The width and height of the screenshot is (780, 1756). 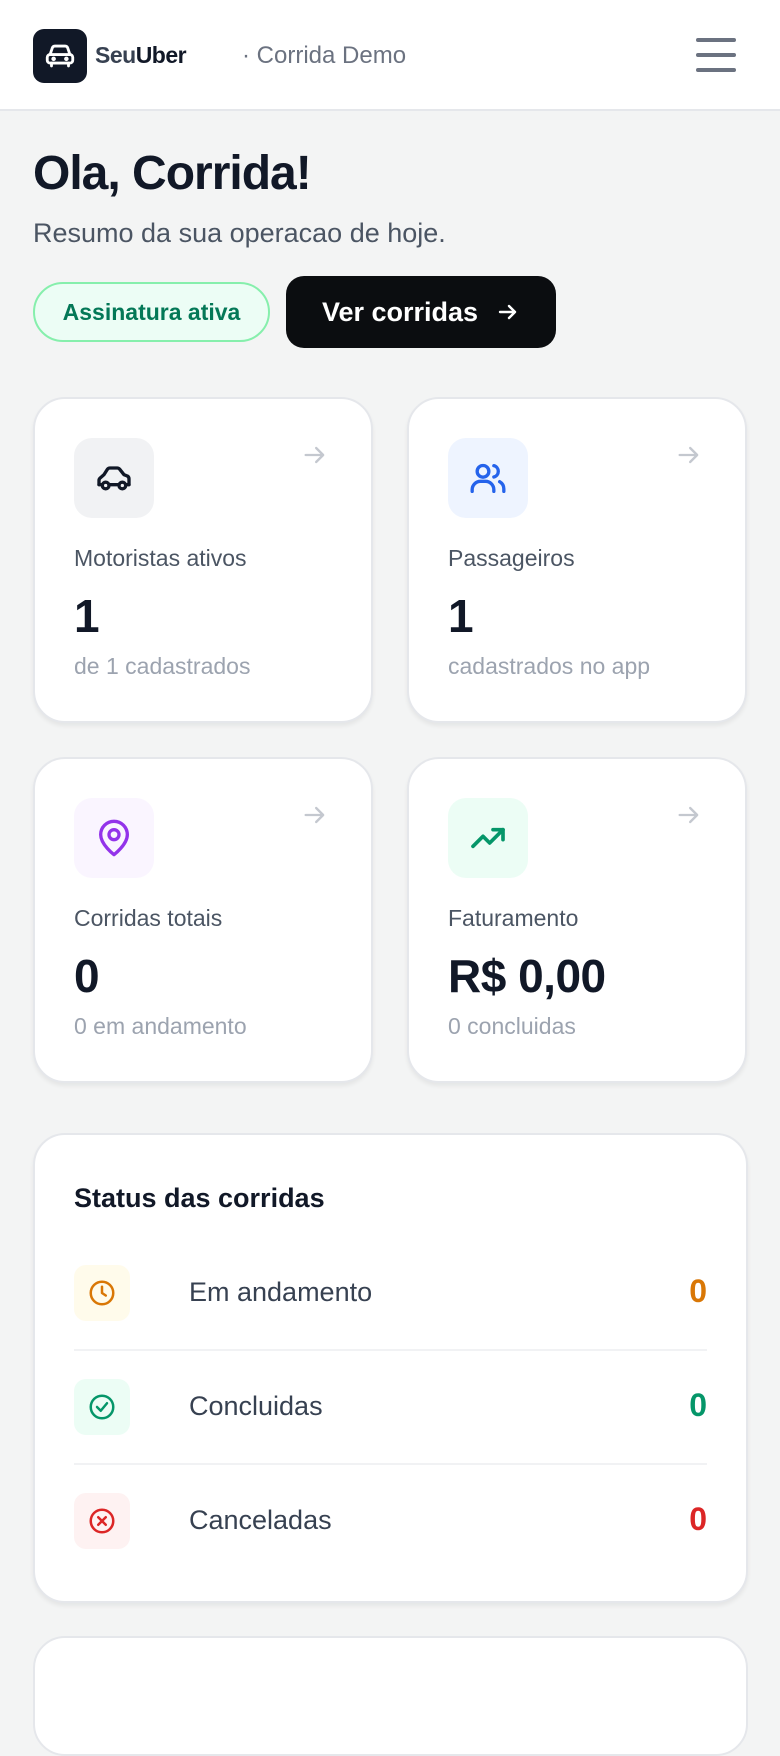 What do you see at coordinates (512, 1026) in the screenshot?
I see `stat-caption: 0 concluidas` at bounding box center [512, 1026].